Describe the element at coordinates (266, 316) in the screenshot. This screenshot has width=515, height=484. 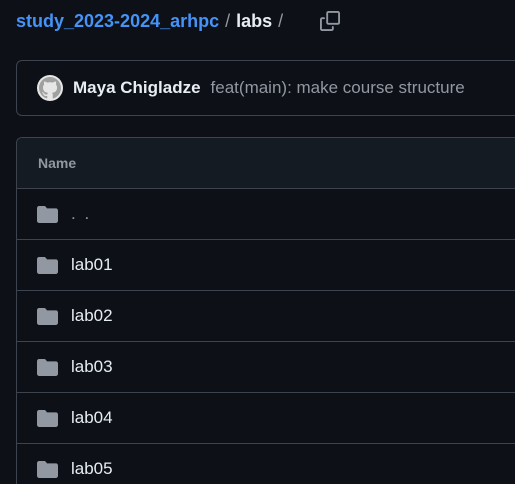
I see `table-row: lab02` at that location.